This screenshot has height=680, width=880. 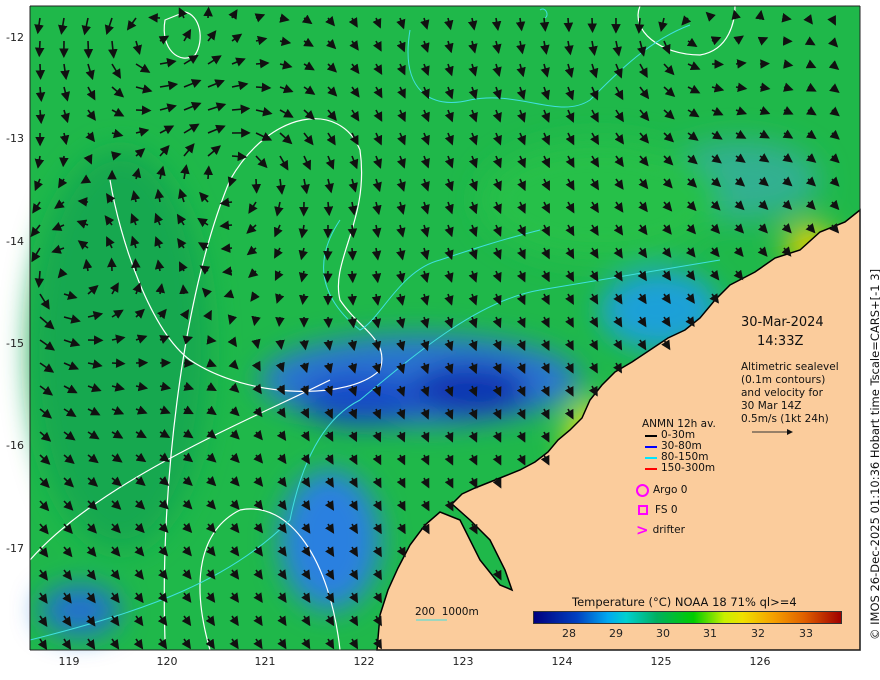 I want to click on description-line: 0.5m/s (1kt 24h), so click(x=785, y=419).